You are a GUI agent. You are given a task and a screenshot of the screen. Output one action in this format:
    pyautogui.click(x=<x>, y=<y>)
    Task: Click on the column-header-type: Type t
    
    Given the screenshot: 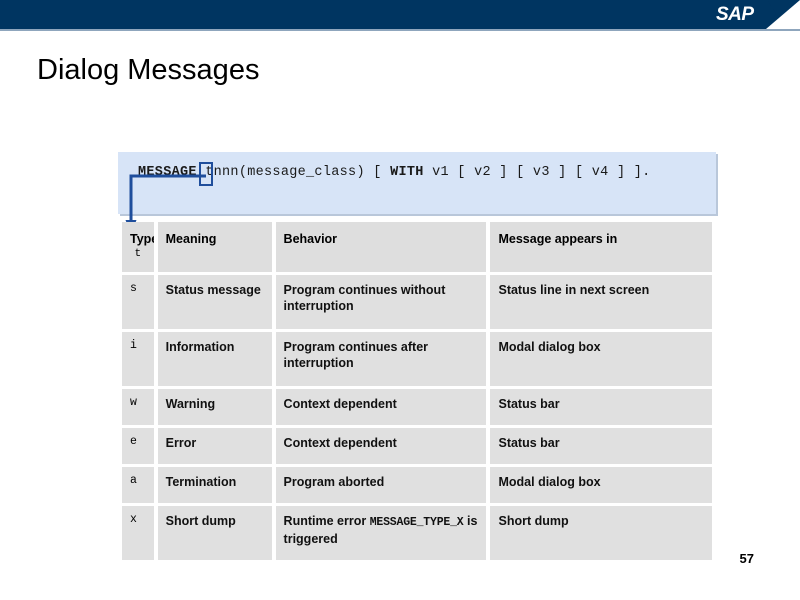 What is the action you would take?
    pyautogui.click(x=138, y=247)
    